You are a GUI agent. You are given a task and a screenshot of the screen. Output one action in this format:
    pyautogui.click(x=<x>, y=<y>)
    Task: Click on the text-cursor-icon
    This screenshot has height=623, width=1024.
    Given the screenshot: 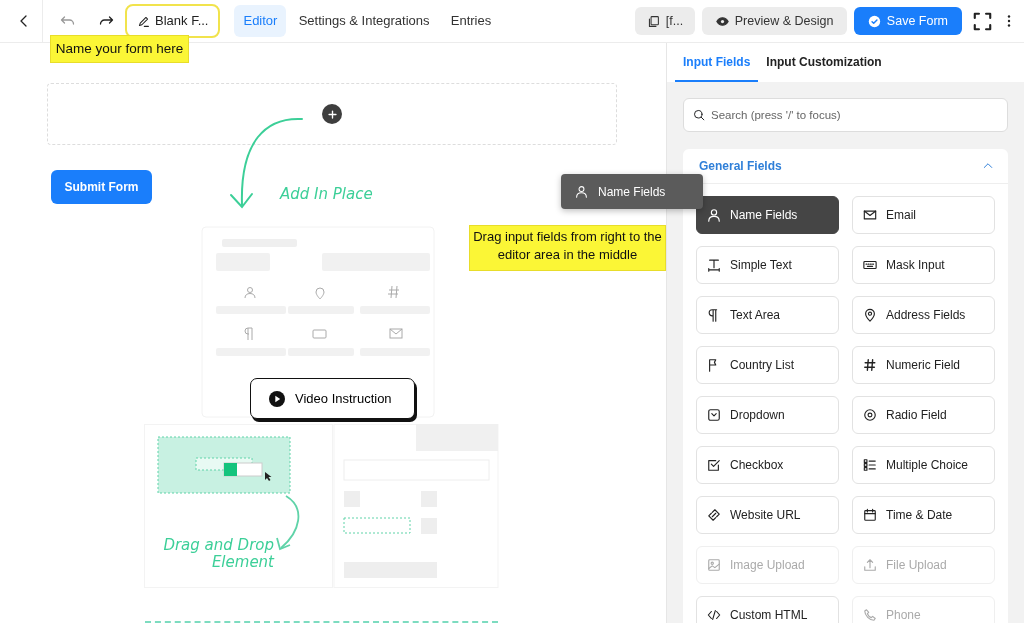 What is the action you would take?
    pyautogui.click(x=714, y=265)
    